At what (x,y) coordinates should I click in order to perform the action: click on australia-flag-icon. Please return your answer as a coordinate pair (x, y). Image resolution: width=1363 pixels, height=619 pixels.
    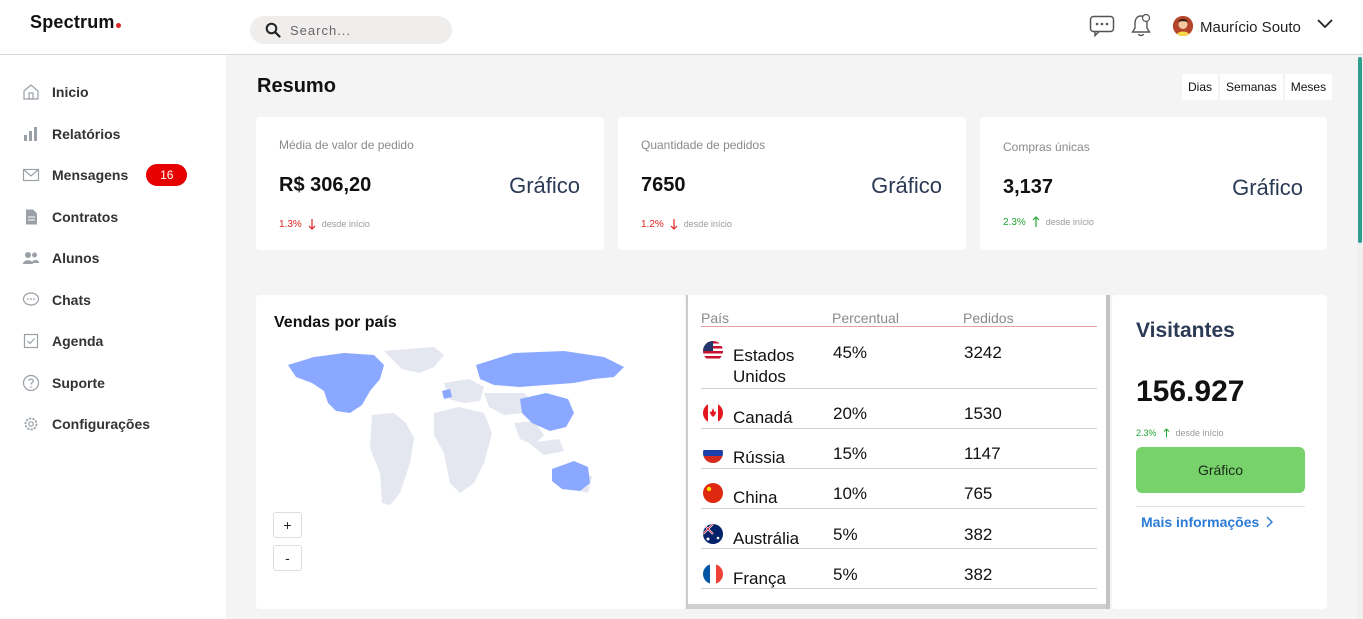
    Looking at the image, I should click on (713, 534).